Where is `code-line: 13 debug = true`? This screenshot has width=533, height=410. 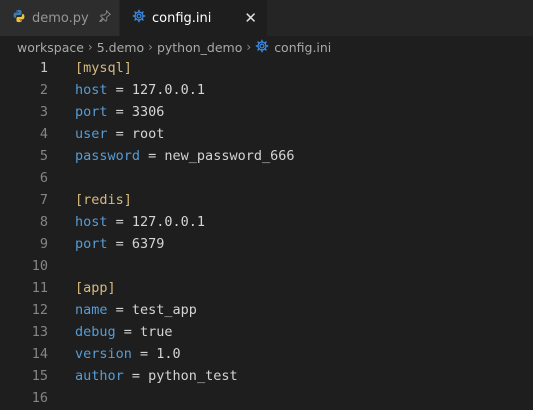 code-line: 13 debug = true is located at coordinates (266, 332).